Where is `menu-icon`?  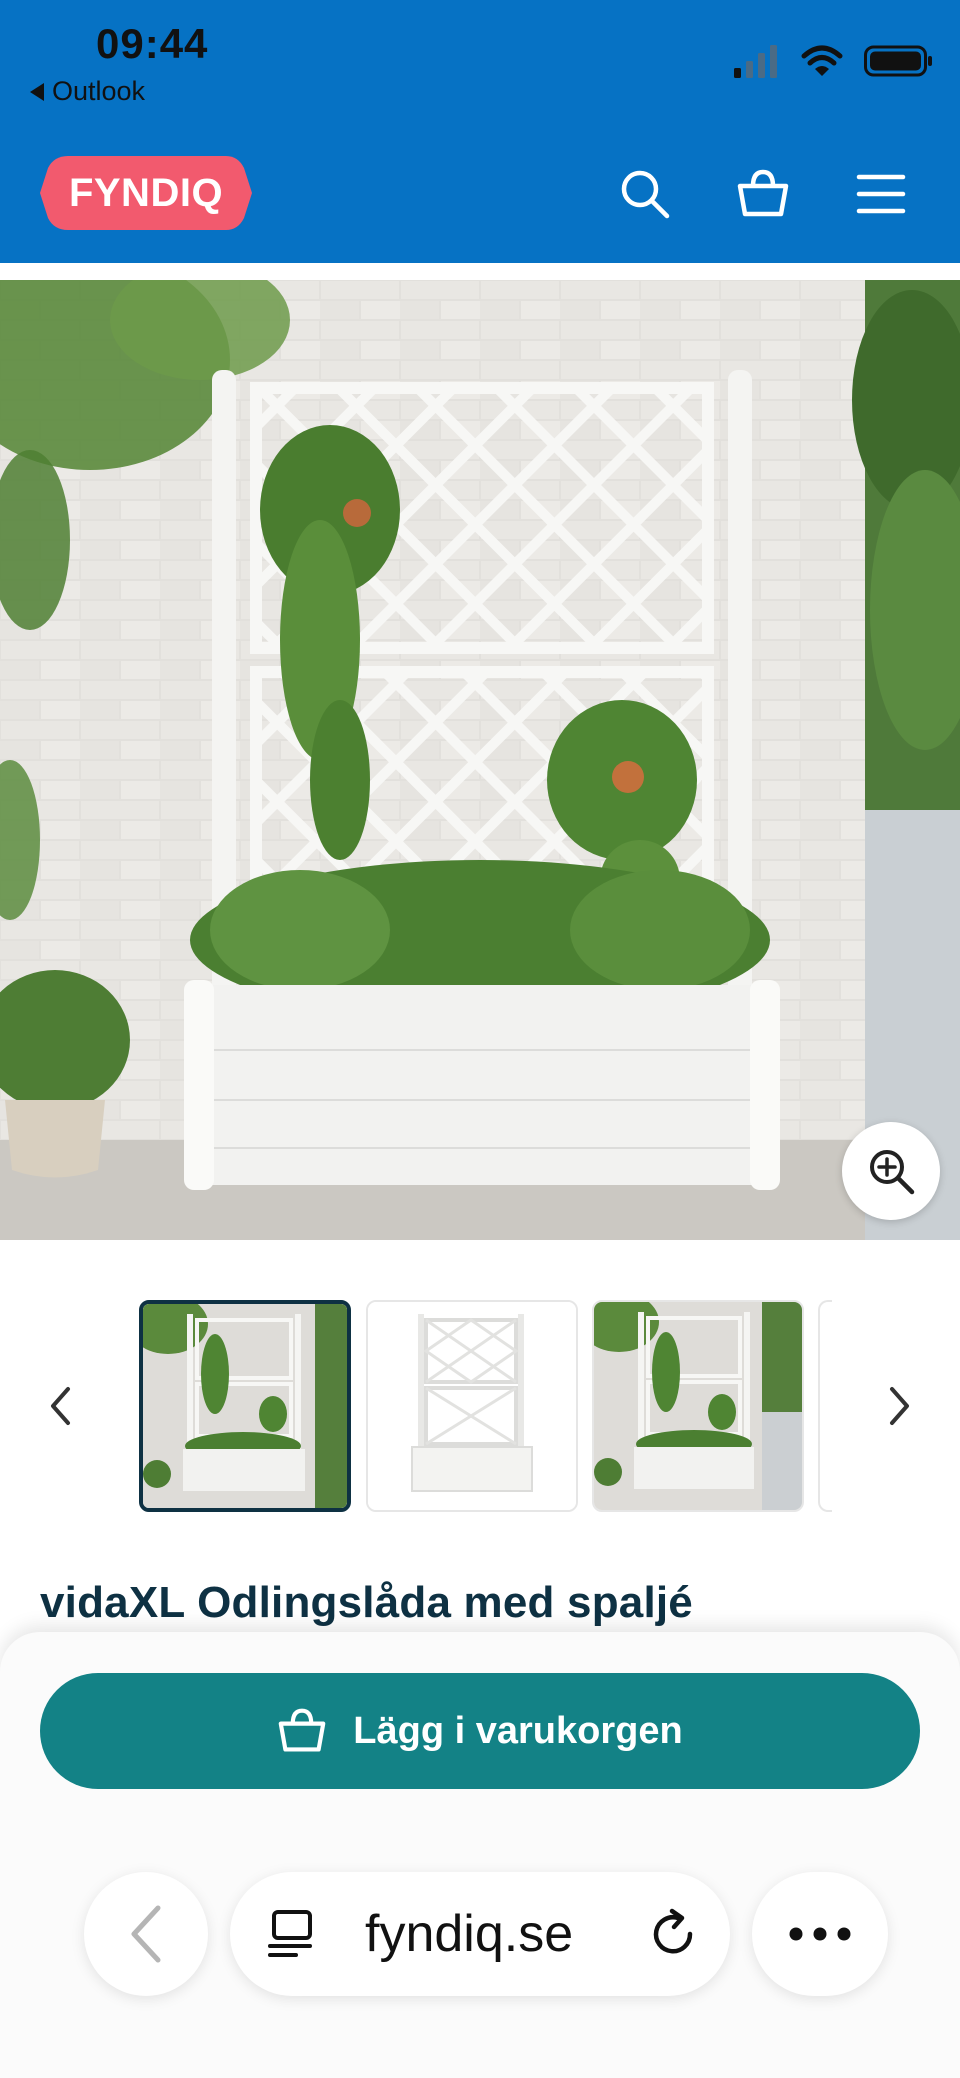
menu-icon is located at coordinates (881, 194).